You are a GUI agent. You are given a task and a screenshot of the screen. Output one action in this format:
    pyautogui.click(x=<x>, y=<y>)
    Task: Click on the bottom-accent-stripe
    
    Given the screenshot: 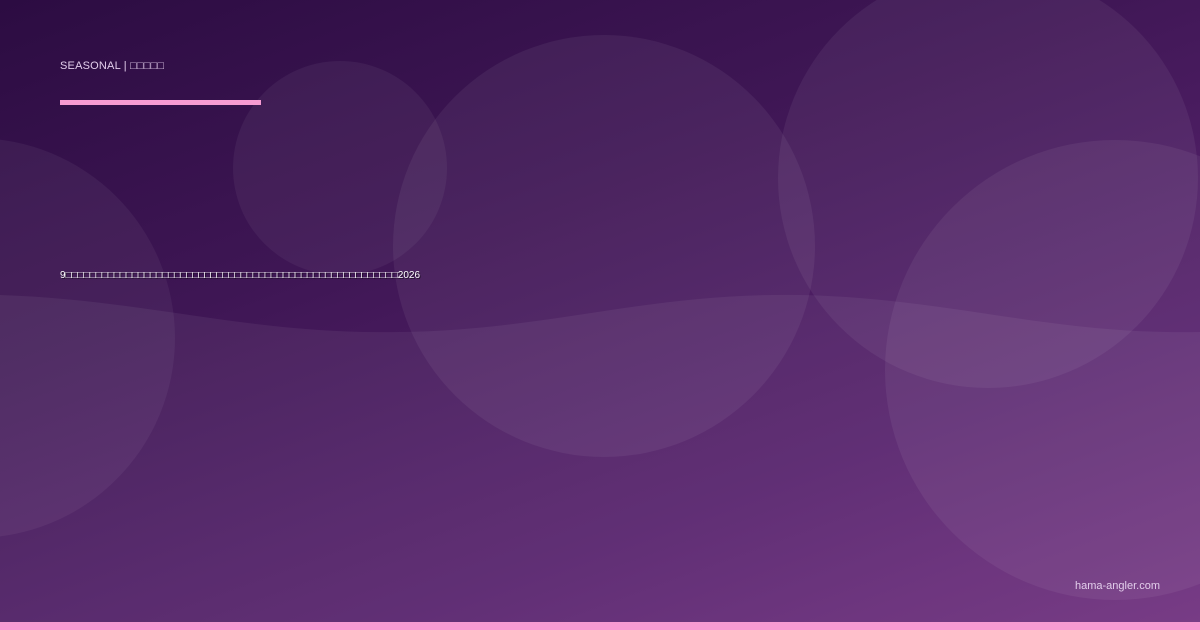 What is the action you would take?
    pyautogui.click(x=600, y=626)
    